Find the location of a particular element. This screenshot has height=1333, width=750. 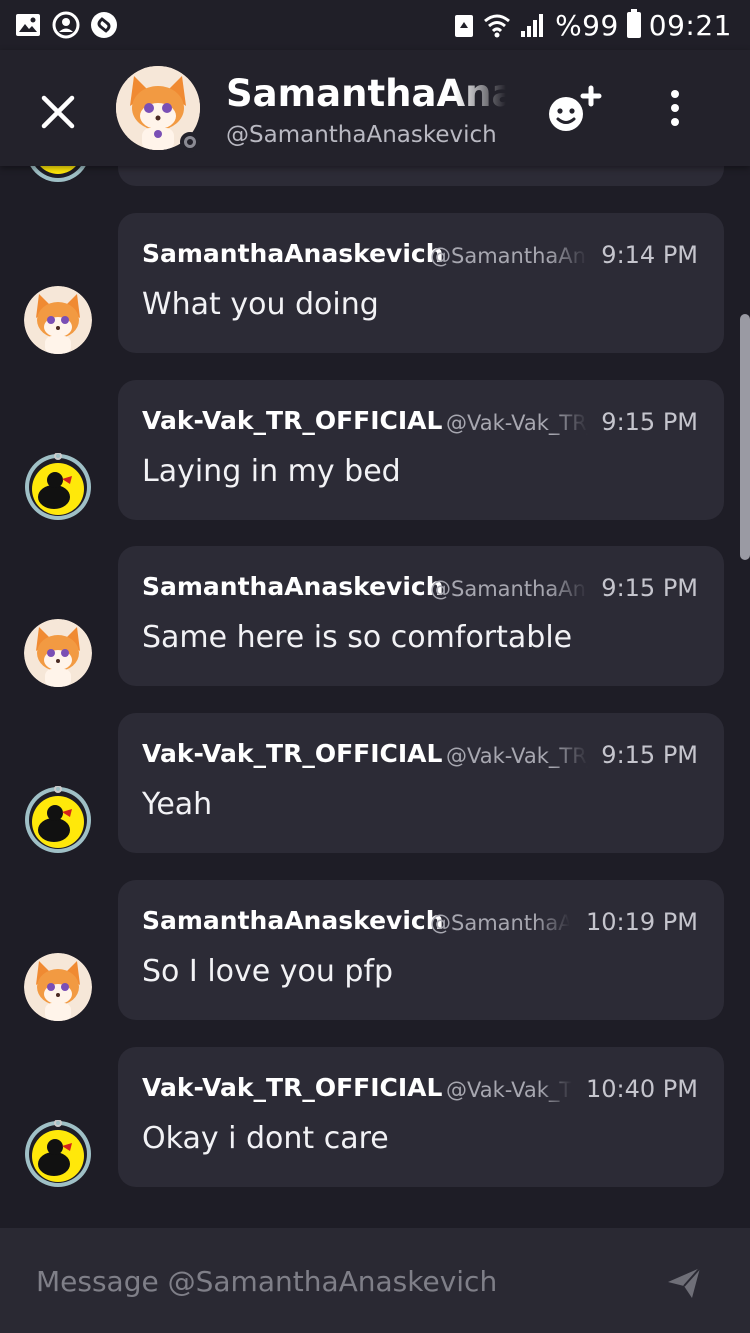

header-handle: @SamanthaAnaskevich is located at coordinates (361, 135).